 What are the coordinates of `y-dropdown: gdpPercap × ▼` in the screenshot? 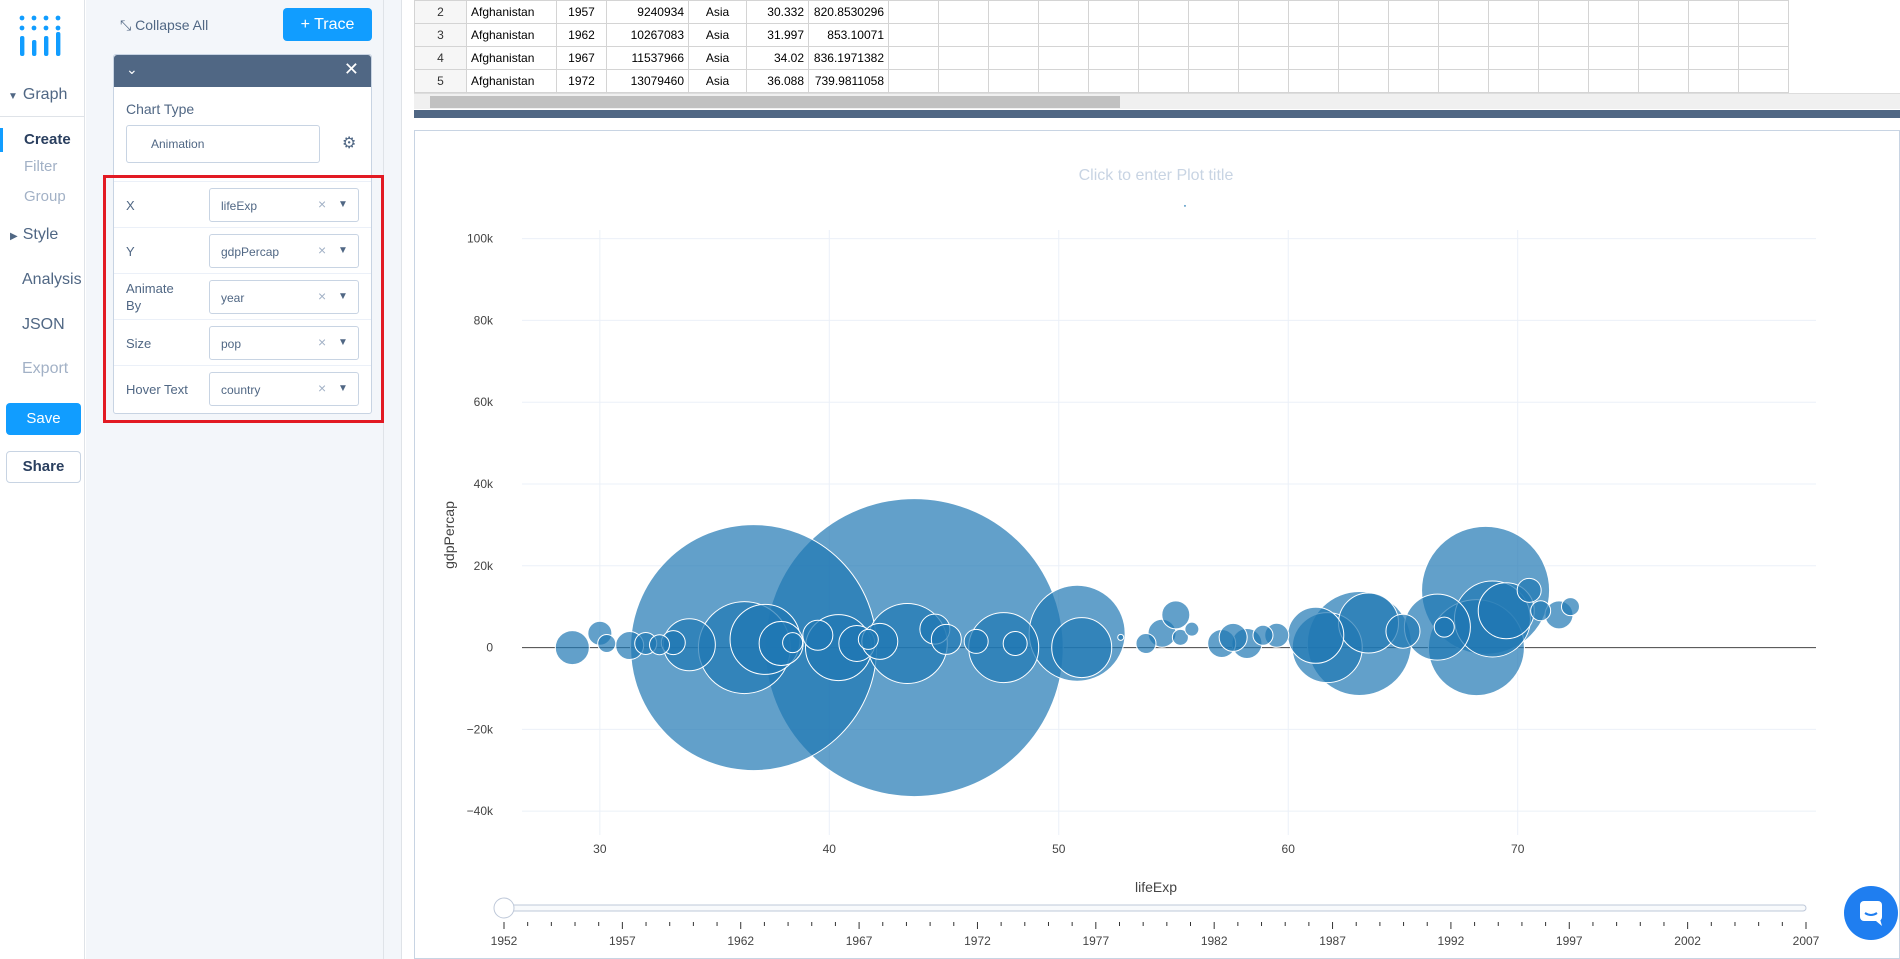 It's located at (284, 251).